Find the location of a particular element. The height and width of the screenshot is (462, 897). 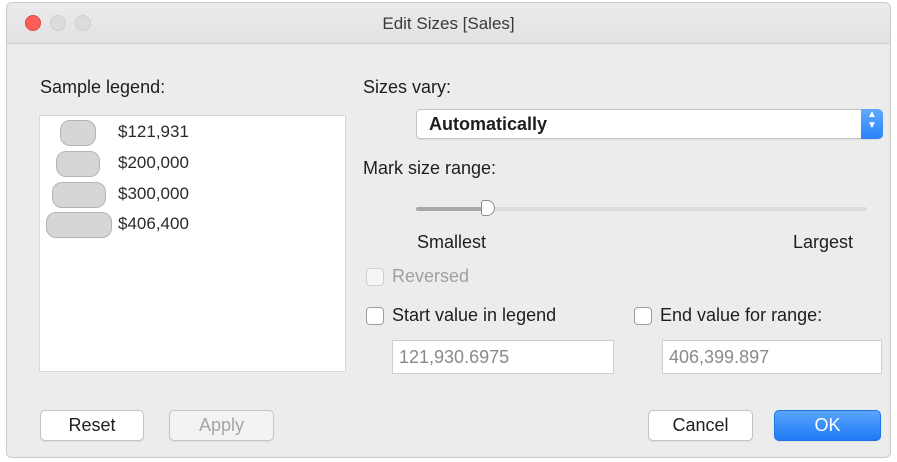

end-value-label: End value for range: is located at coordinates (741, 315).